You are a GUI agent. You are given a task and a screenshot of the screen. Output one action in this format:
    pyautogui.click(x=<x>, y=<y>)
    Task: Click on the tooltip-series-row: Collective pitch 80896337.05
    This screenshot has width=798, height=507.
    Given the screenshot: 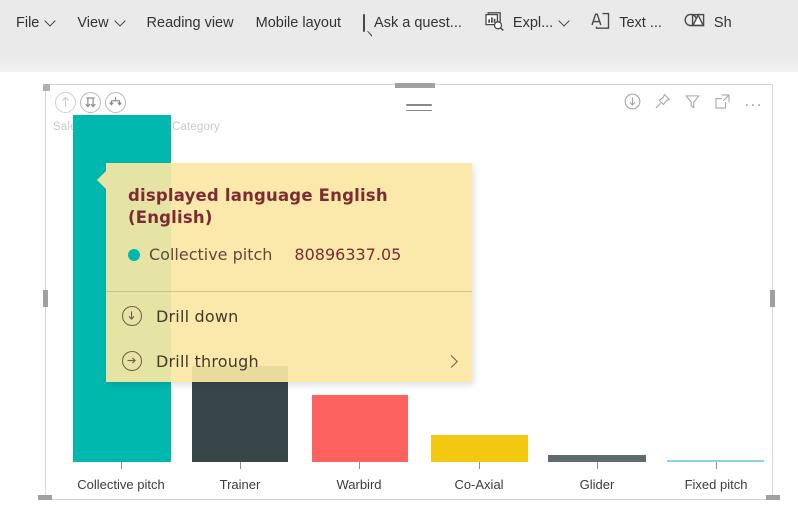 What is the action you would take?
    pyautogui.click(x=264, y=254)
    